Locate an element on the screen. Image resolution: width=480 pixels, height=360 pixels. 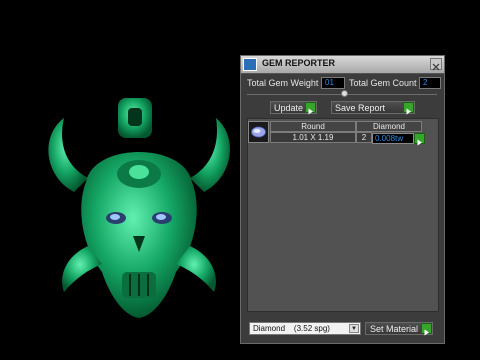
set-material-button-label: Set Material is located at coordinates (394, 329).